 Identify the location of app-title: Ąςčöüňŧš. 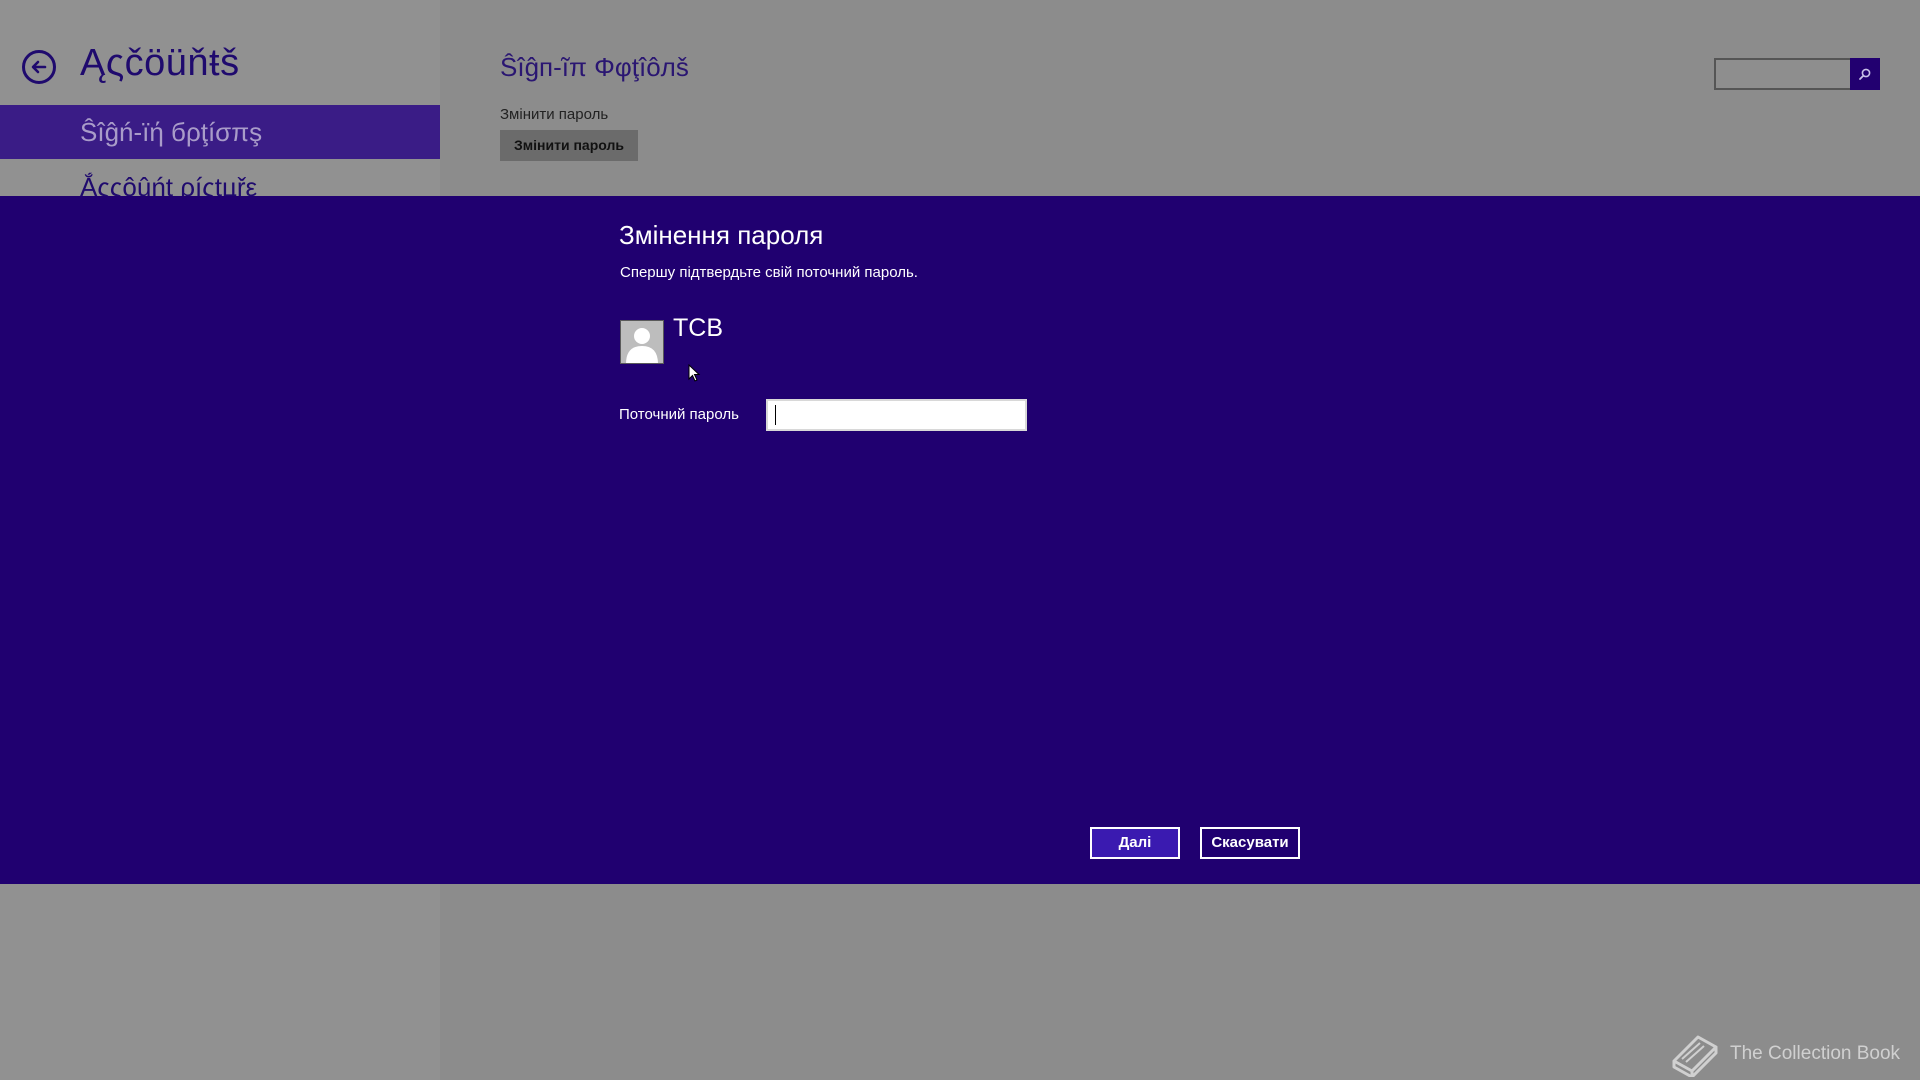
(160, 63).